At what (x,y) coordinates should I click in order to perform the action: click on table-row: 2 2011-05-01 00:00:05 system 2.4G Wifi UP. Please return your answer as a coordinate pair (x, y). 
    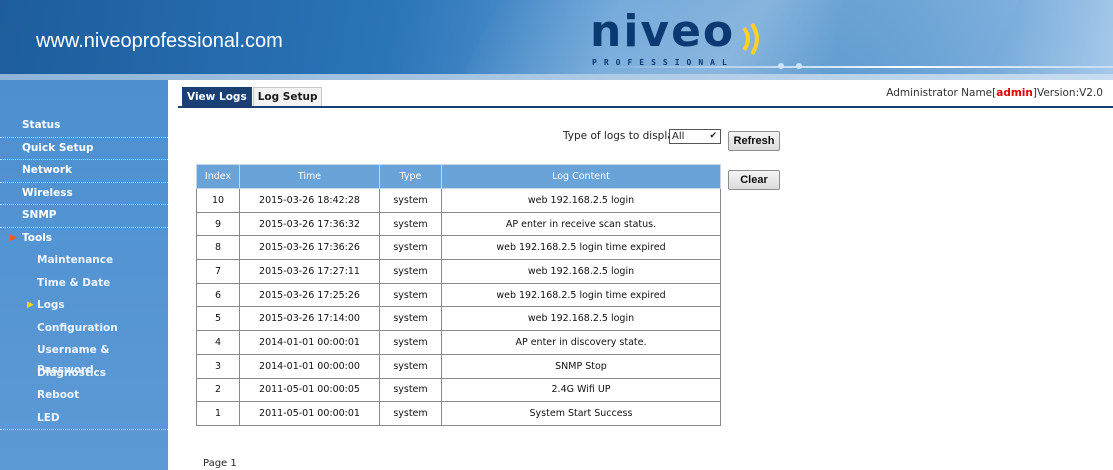
    Looking at the image, I should click on (458, 390).